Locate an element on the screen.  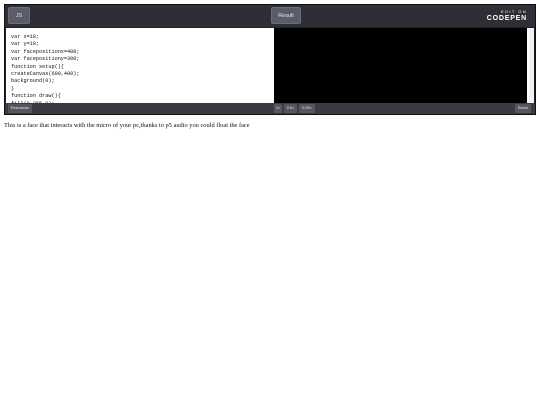
code-line: createCanvas(600,400); is located at coordinates (45, 74).